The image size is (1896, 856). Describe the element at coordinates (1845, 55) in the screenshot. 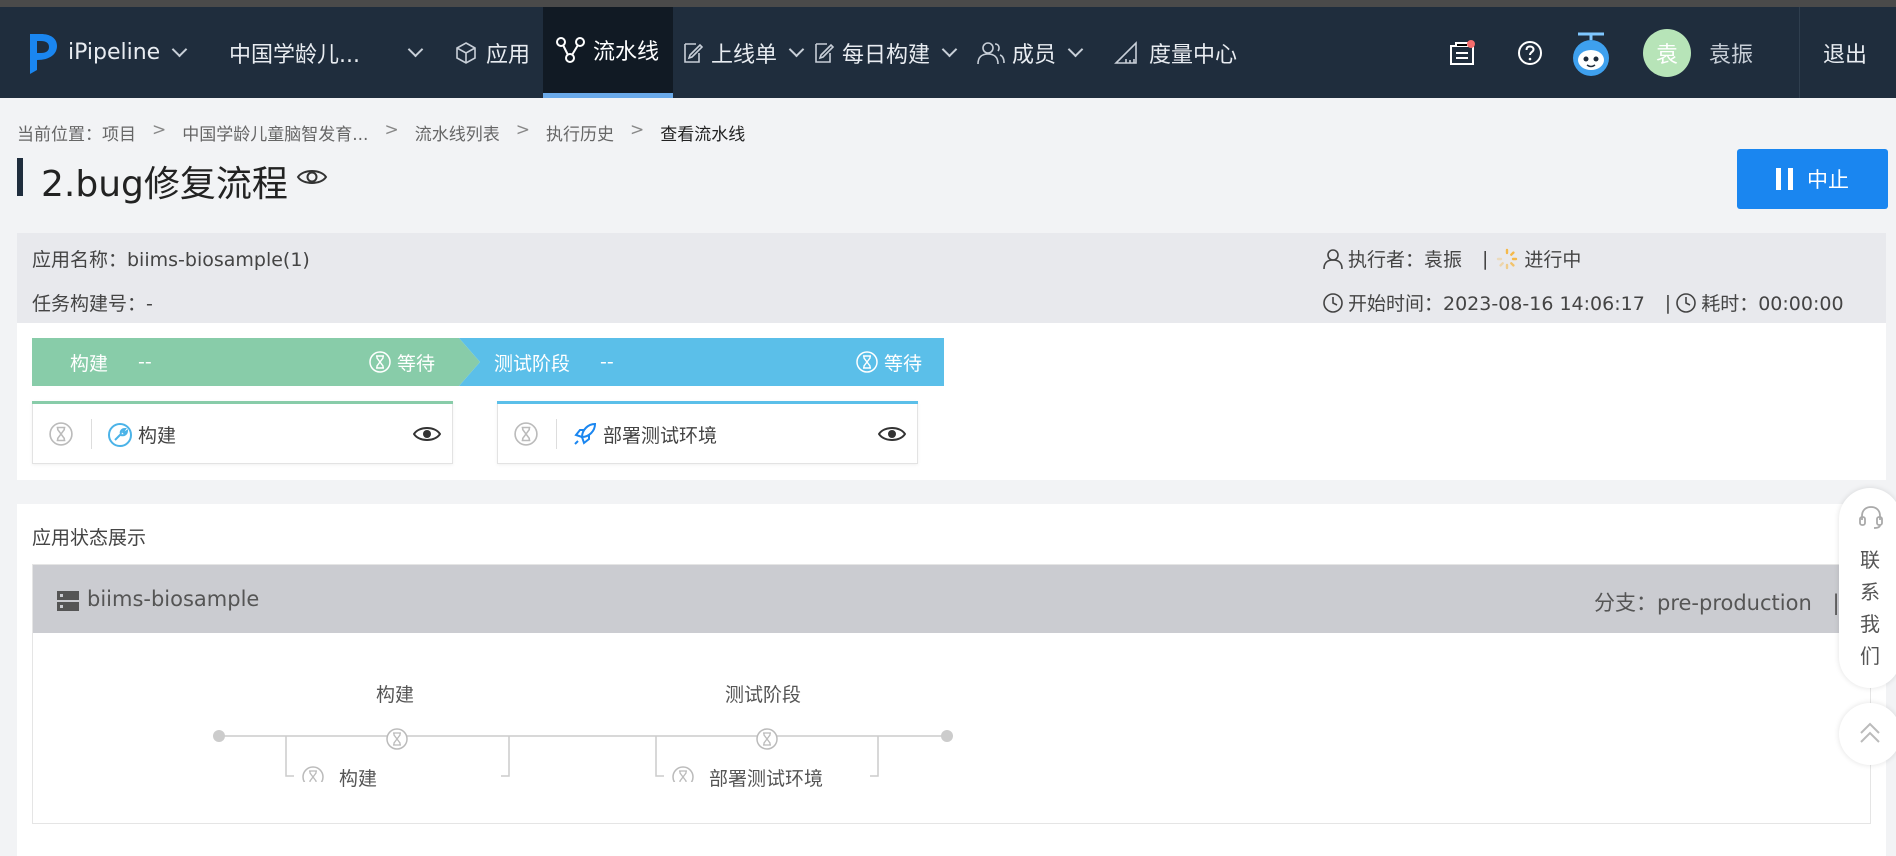

I see `logout-label: 退出` at that location.